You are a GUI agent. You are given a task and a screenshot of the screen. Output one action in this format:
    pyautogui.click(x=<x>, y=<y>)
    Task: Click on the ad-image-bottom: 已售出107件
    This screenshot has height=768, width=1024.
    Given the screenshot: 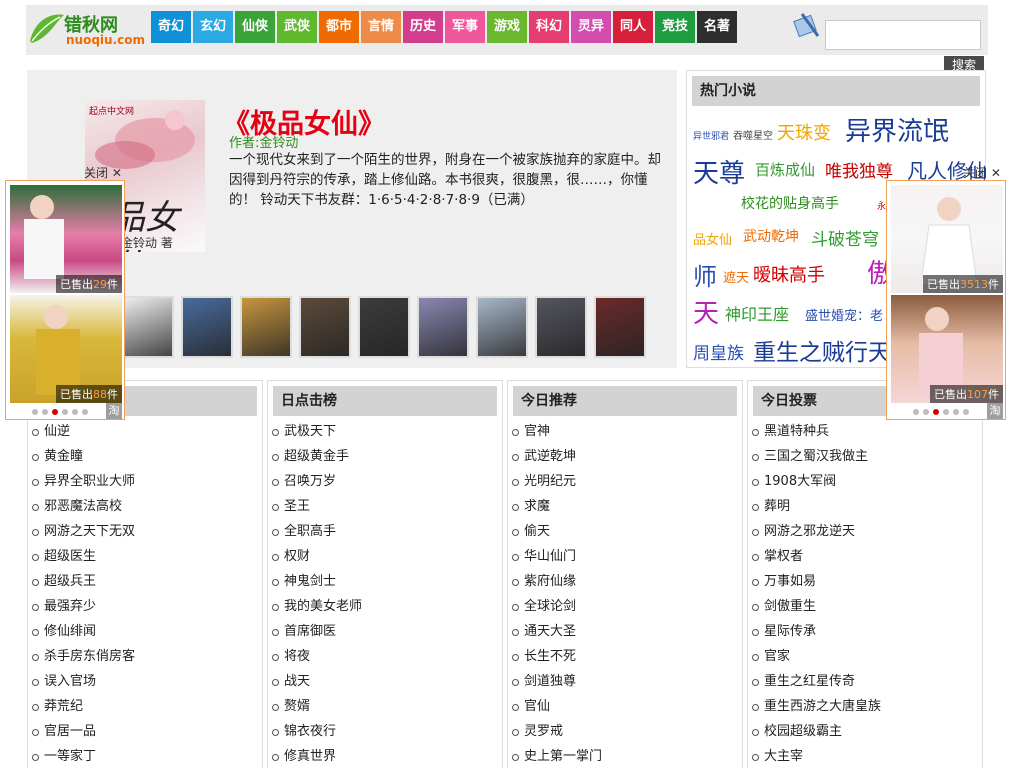 What is the action you would take?
    pyautogui.click(x=947, y=349)
    